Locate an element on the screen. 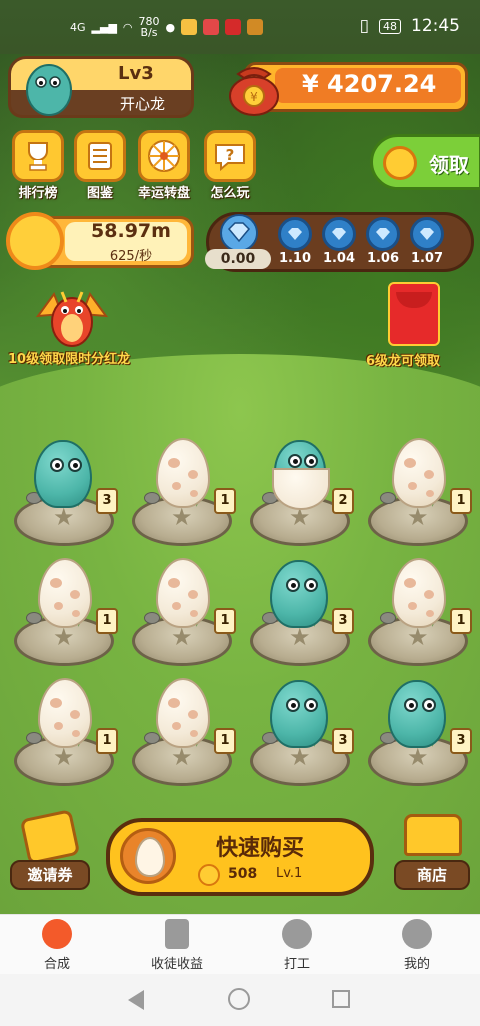  tab-label: 收徒收益 is located at coordinates (176, 964).